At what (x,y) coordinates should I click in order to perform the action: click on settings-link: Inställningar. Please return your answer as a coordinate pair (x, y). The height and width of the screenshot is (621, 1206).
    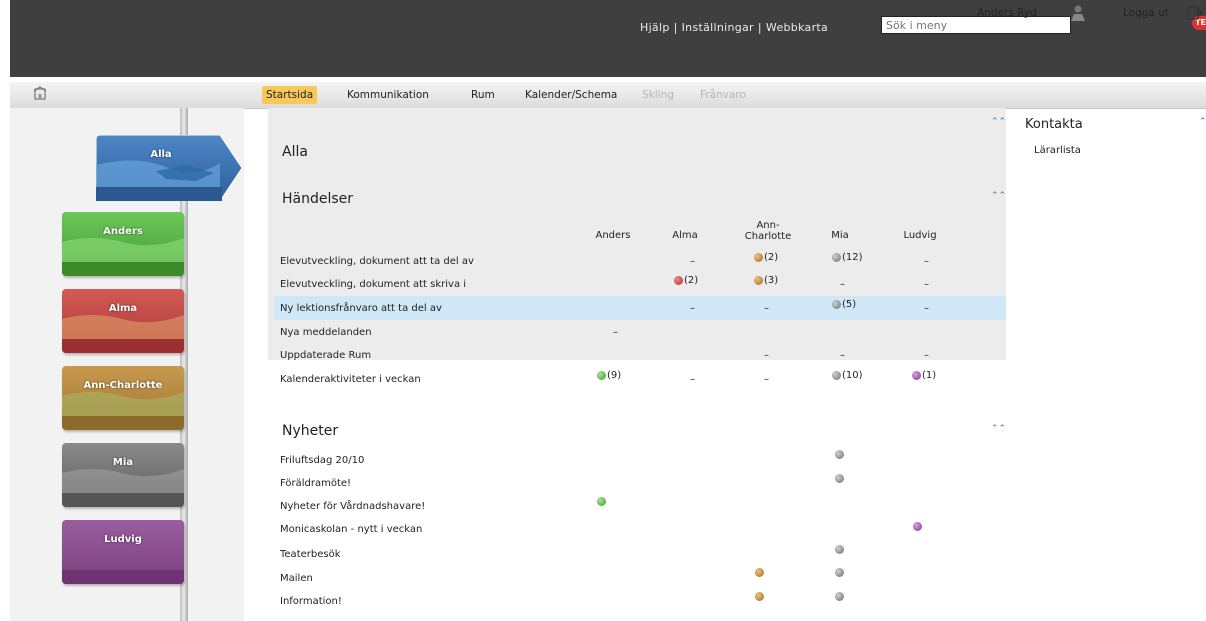
    Looking at the image, I should click on (718, 27).